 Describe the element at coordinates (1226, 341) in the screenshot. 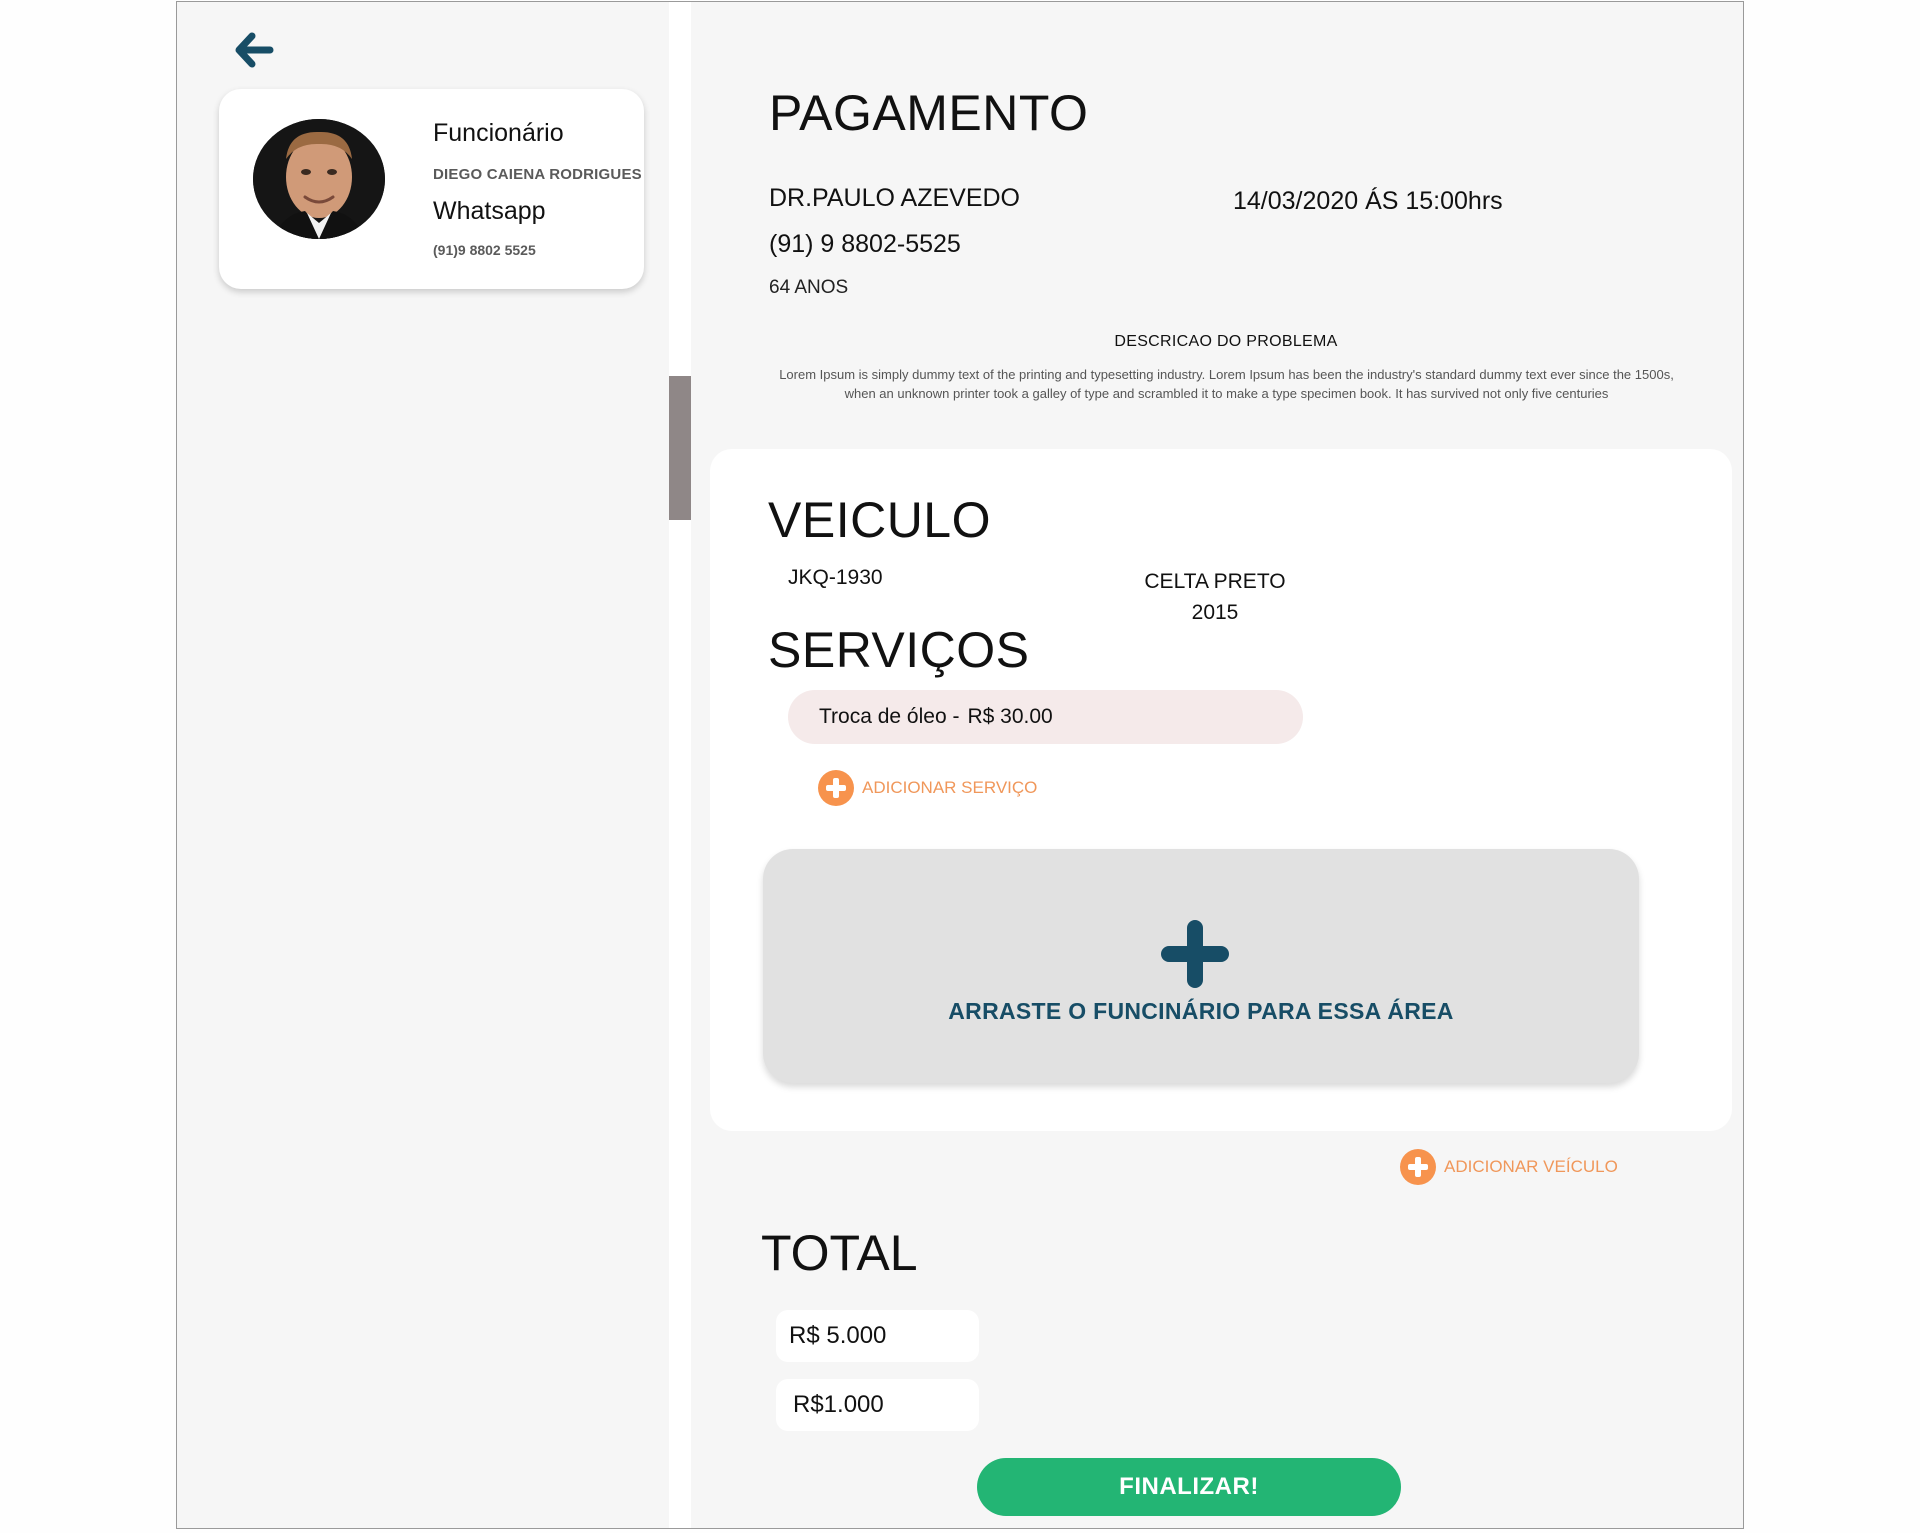

I see `problem-description-title: DESCRICAO DO PROBLEMA` at that location.